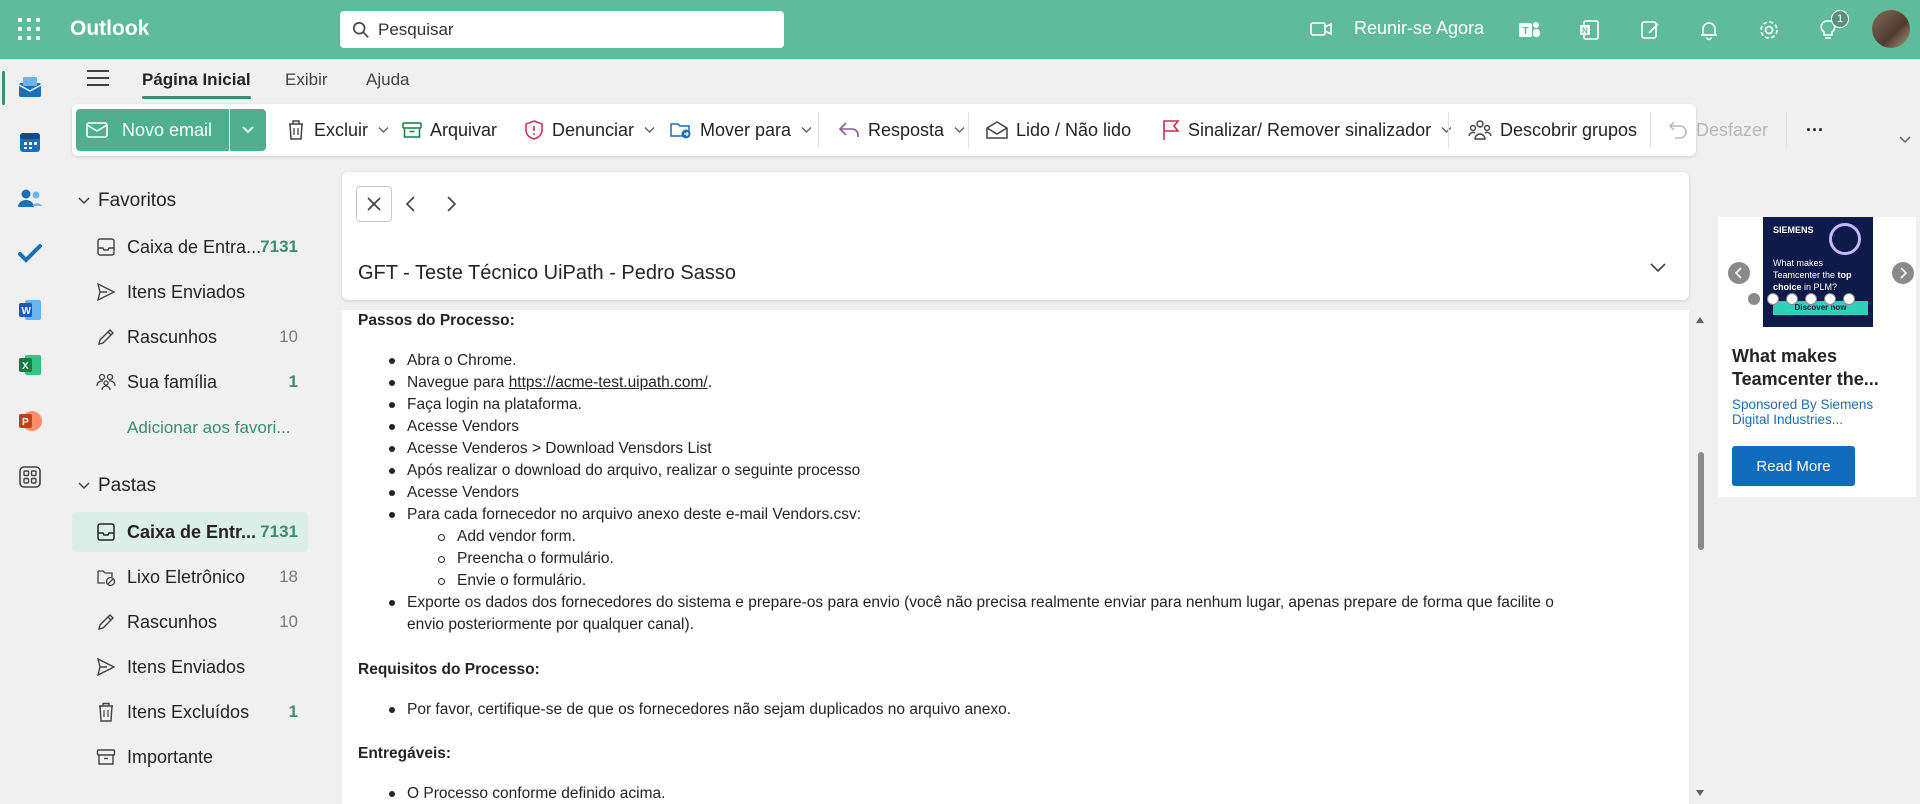 The image size is (1920, 804). I want to click on new-mail-button: Novo email, so click(152, 130).